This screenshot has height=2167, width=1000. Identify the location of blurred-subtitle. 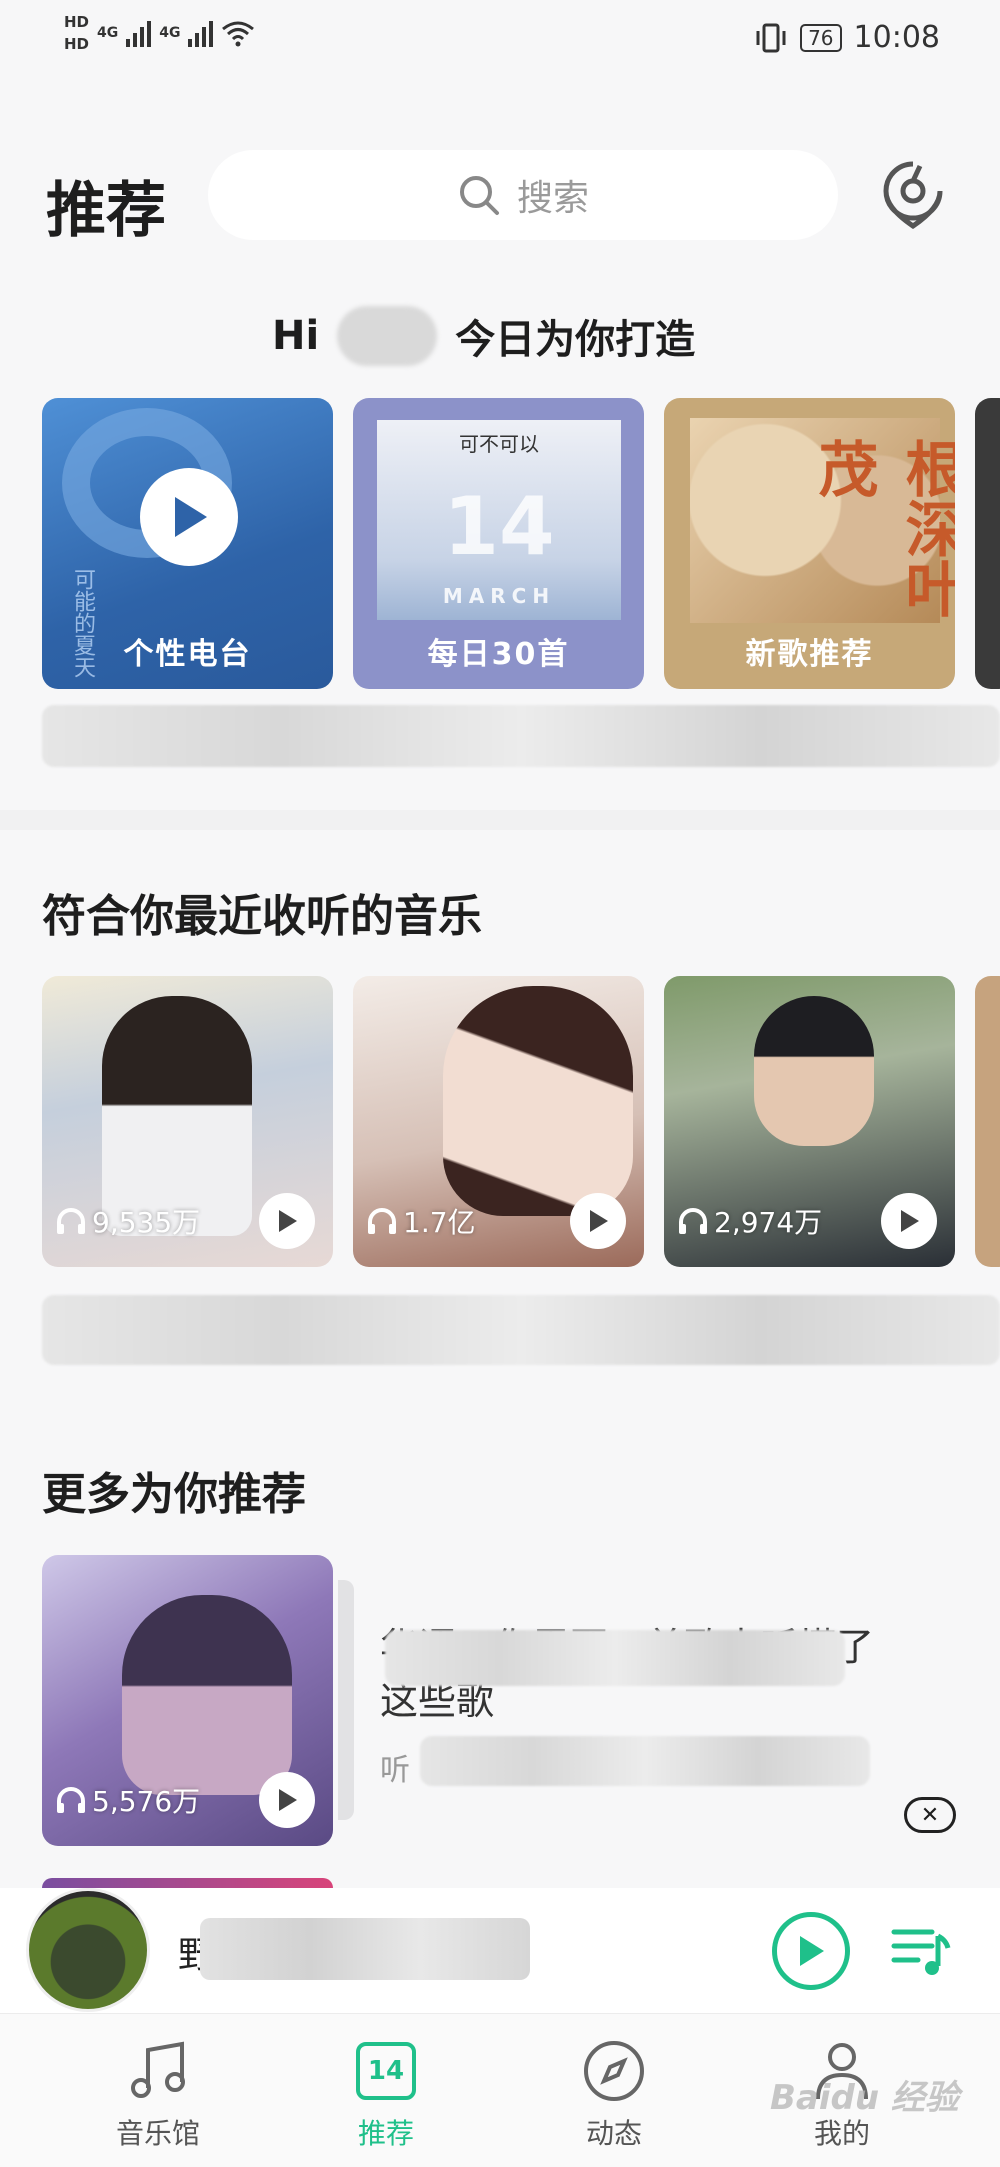
(645, 1761).